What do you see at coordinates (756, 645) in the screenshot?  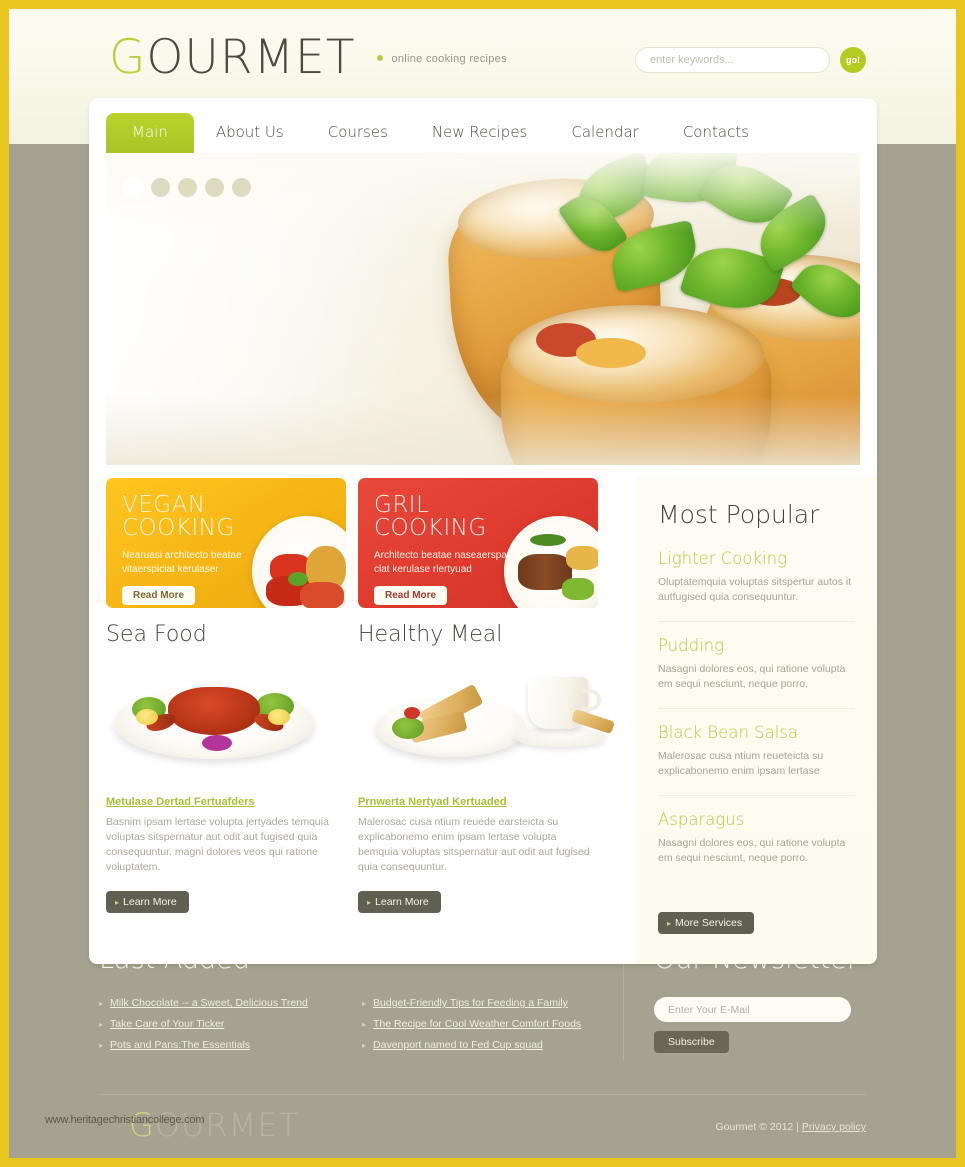 I see `popular-item-title: Pudding` at bounding box center [756, 645].